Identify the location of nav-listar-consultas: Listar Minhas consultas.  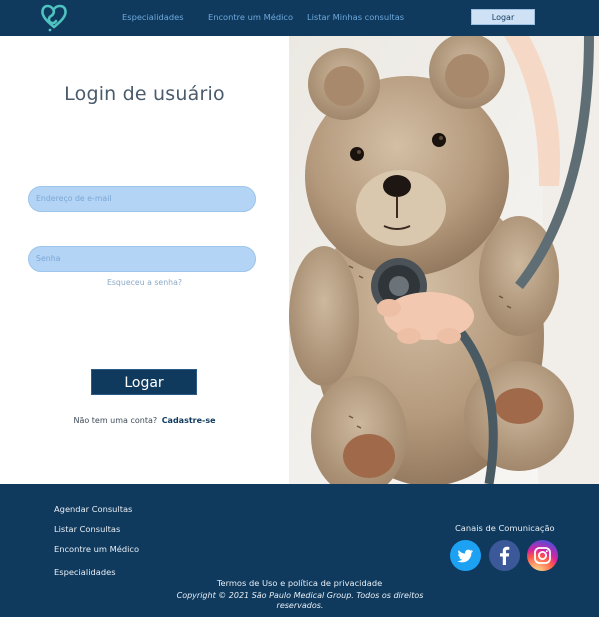
(355, 17).